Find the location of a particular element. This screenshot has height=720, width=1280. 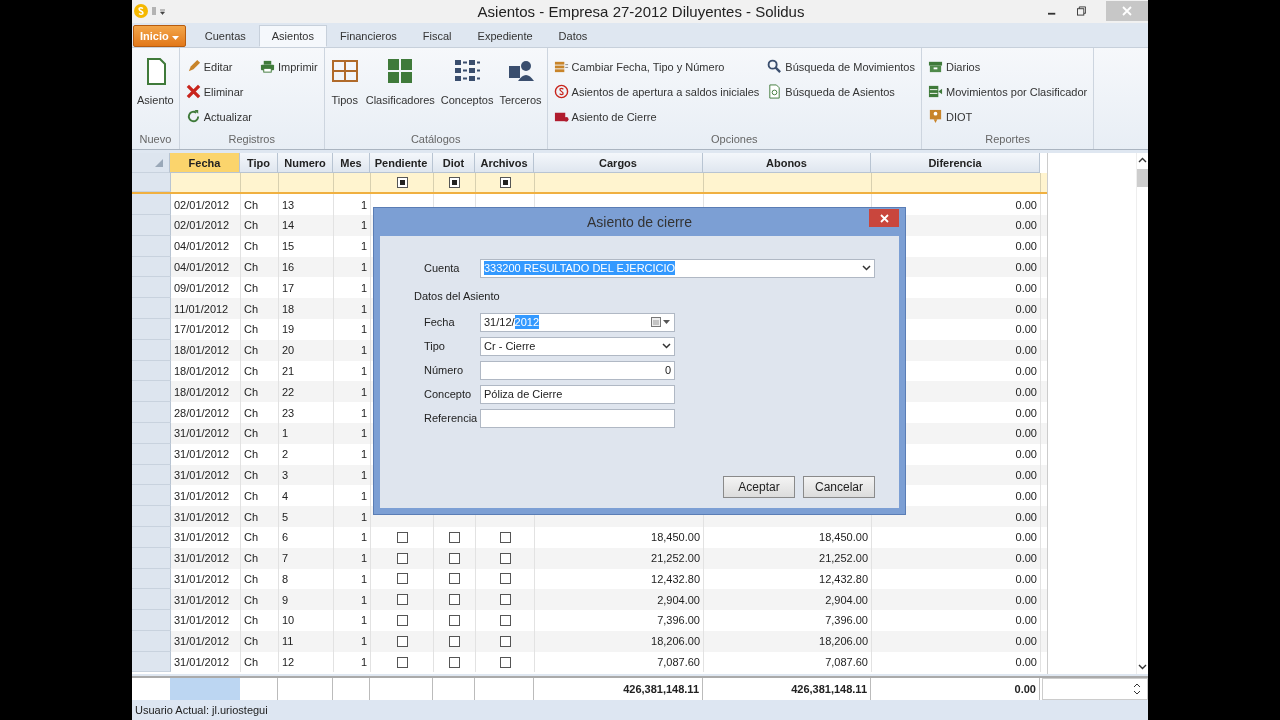

dropdown-icon is located at coordinates (159, 11).